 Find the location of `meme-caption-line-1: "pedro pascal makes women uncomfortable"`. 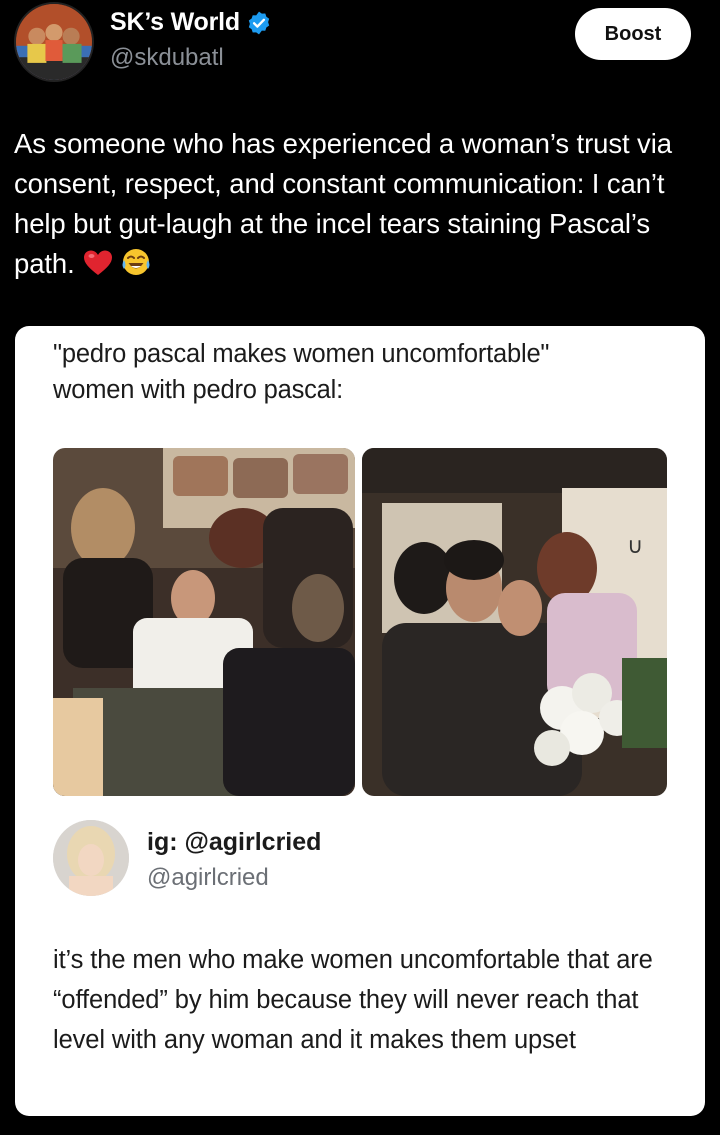

meme-caption-line-1: "pedro pascal makes women uncomfortable" is located at coordinates (301, 354).